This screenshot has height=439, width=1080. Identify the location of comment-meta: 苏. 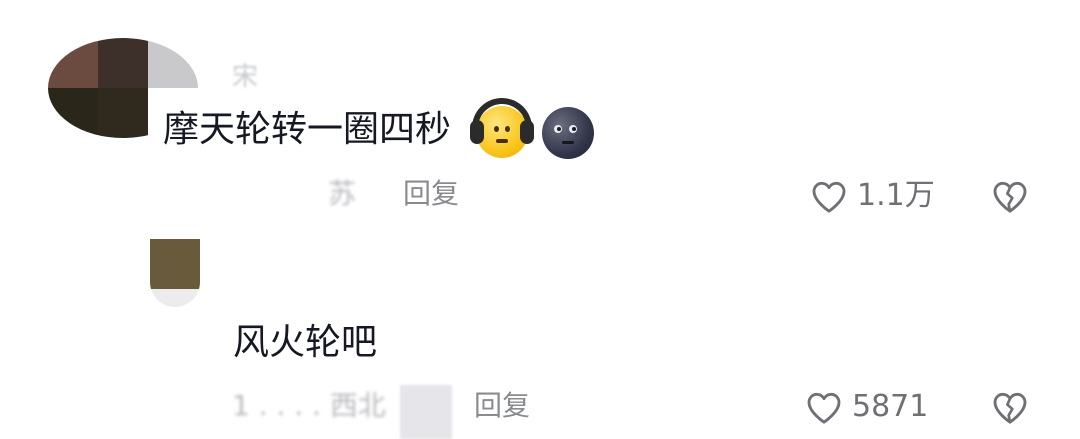
(342, 193).